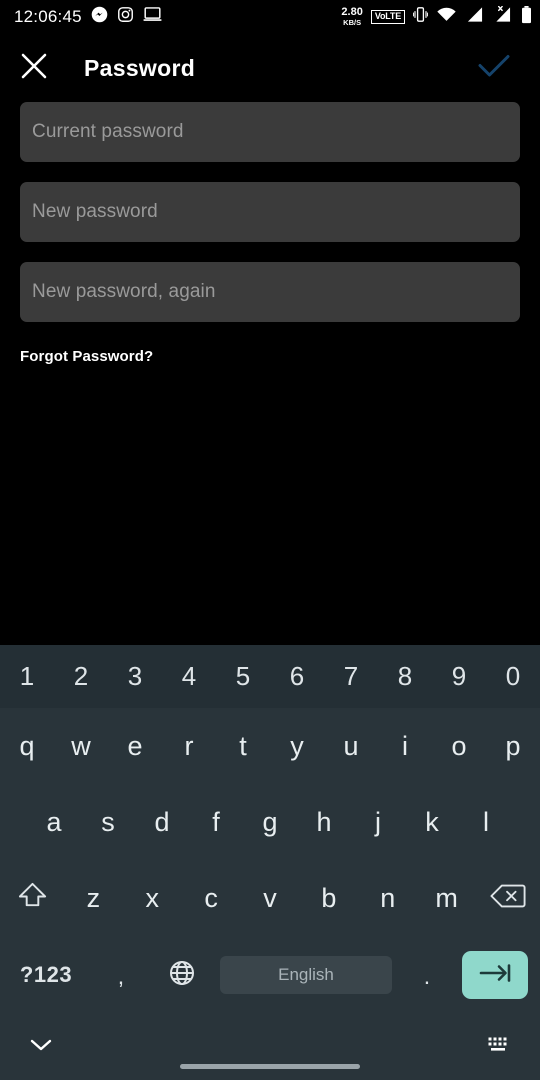 The height and width of the screenshot is (1080, 540). I want to click on enter-key, so click(495, 975).